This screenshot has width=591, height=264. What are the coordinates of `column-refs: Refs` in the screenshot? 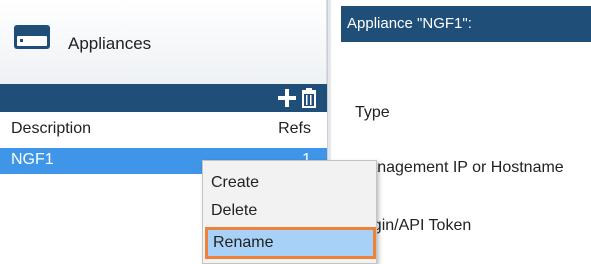 It's located at (294, 129).